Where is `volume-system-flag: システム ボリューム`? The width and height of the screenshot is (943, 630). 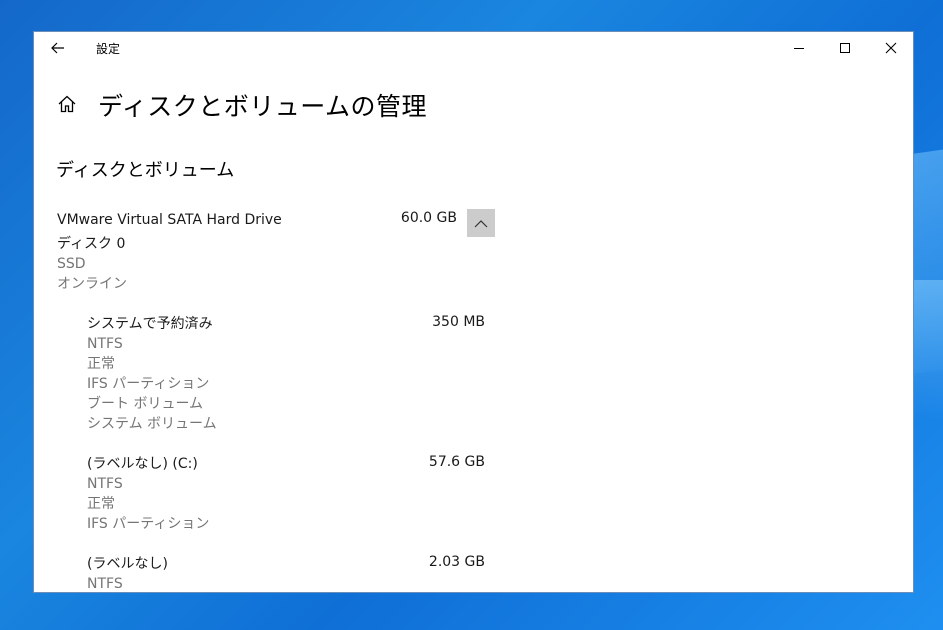 volume-system-flag: システム ボリューム is located at coordinates (152, 424).